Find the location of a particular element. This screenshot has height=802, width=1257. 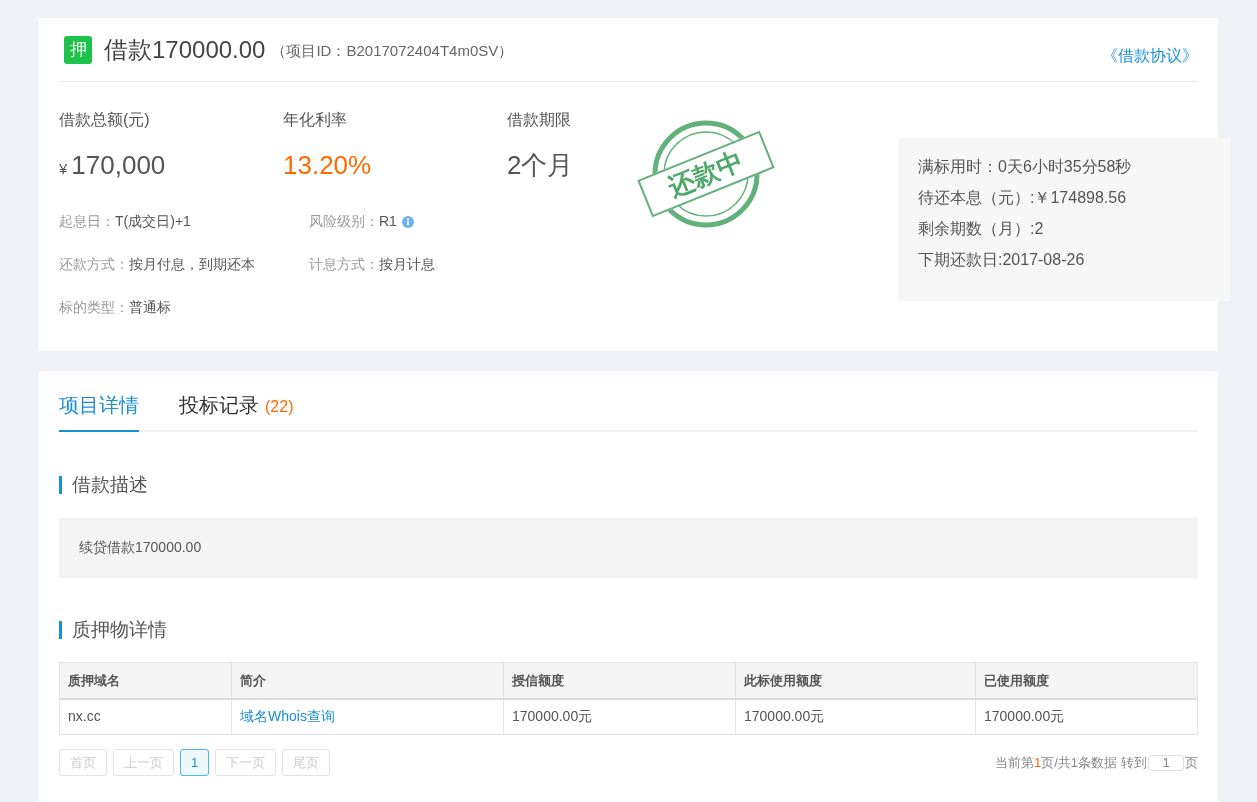

description-text: 续贷借款170000.00 is located at coordinates (140, 547).